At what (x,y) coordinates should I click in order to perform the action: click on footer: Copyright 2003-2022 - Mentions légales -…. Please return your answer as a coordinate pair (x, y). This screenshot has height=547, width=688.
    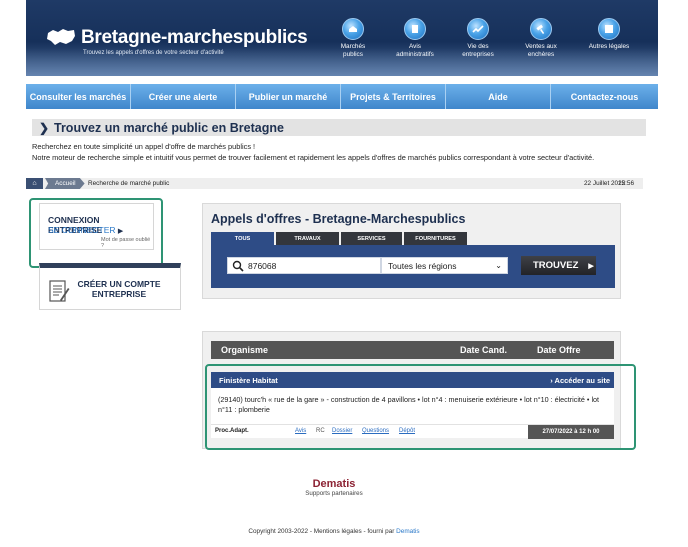
    Looking at the image, I should click on (334, 531).